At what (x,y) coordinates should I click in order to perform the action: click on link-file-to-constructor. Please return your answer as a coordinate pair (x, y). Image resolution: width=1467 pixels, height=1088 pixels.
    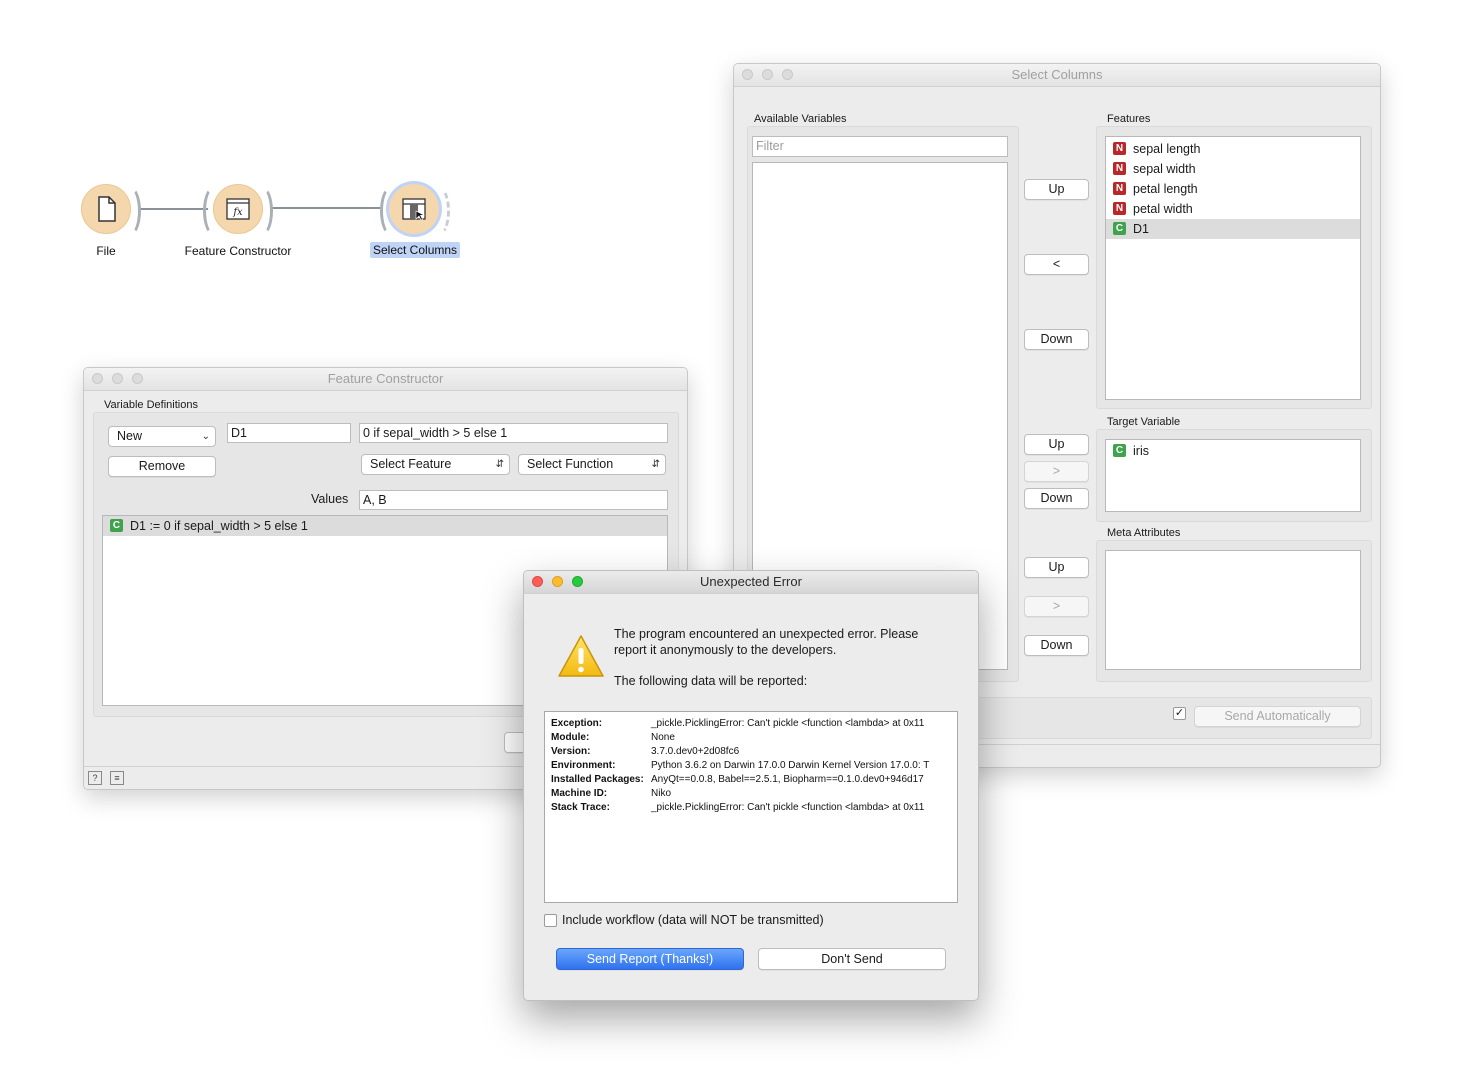
    Looking at the image, I should click on (173, 209).